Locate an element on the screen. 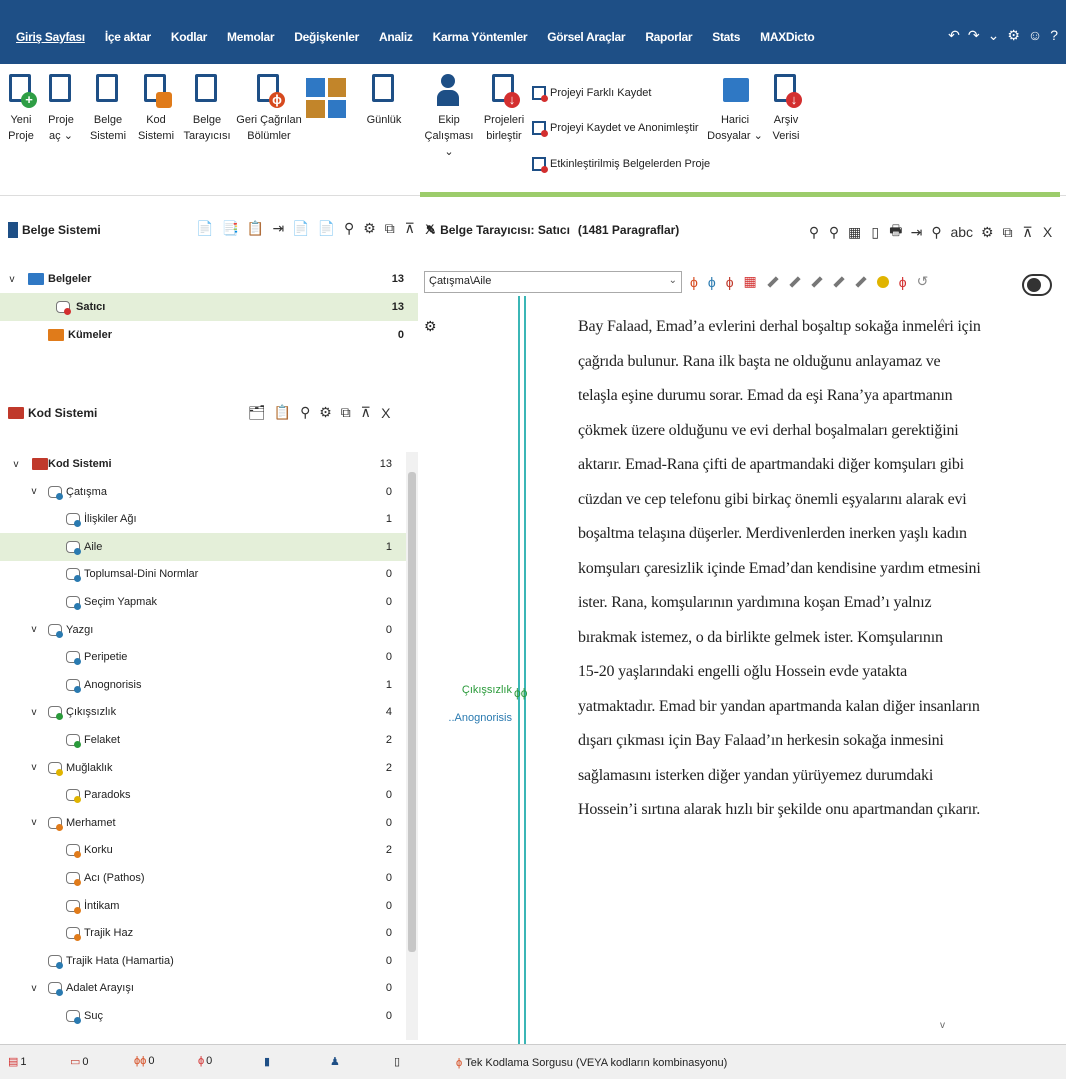 The image size is (1066, 1079). code-system-row: Felaket 2 is located at coordinates (209, 740).